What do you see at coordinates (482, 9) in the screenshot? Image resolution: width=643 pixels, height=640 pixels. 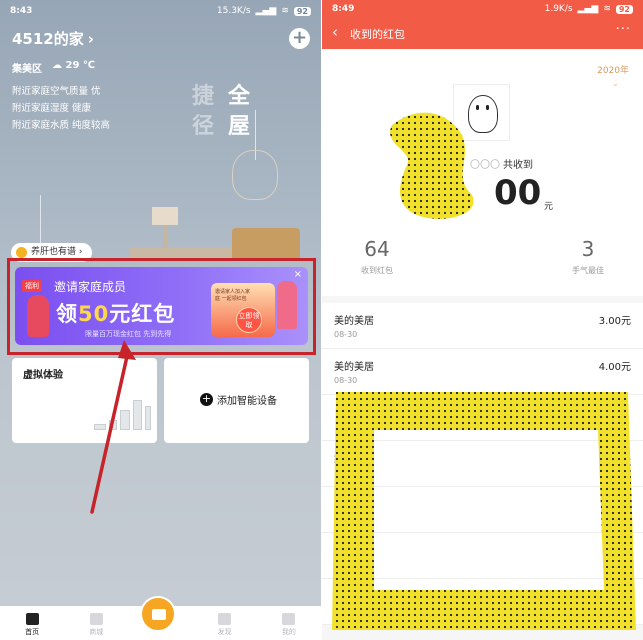 I see `status-bar: 8:49 1.9K/s ▂▄▆ ≋ 92` at bounding box center [482, 9].